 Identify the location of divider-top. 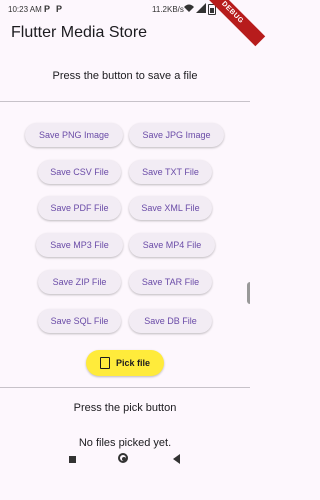
(125, 101).